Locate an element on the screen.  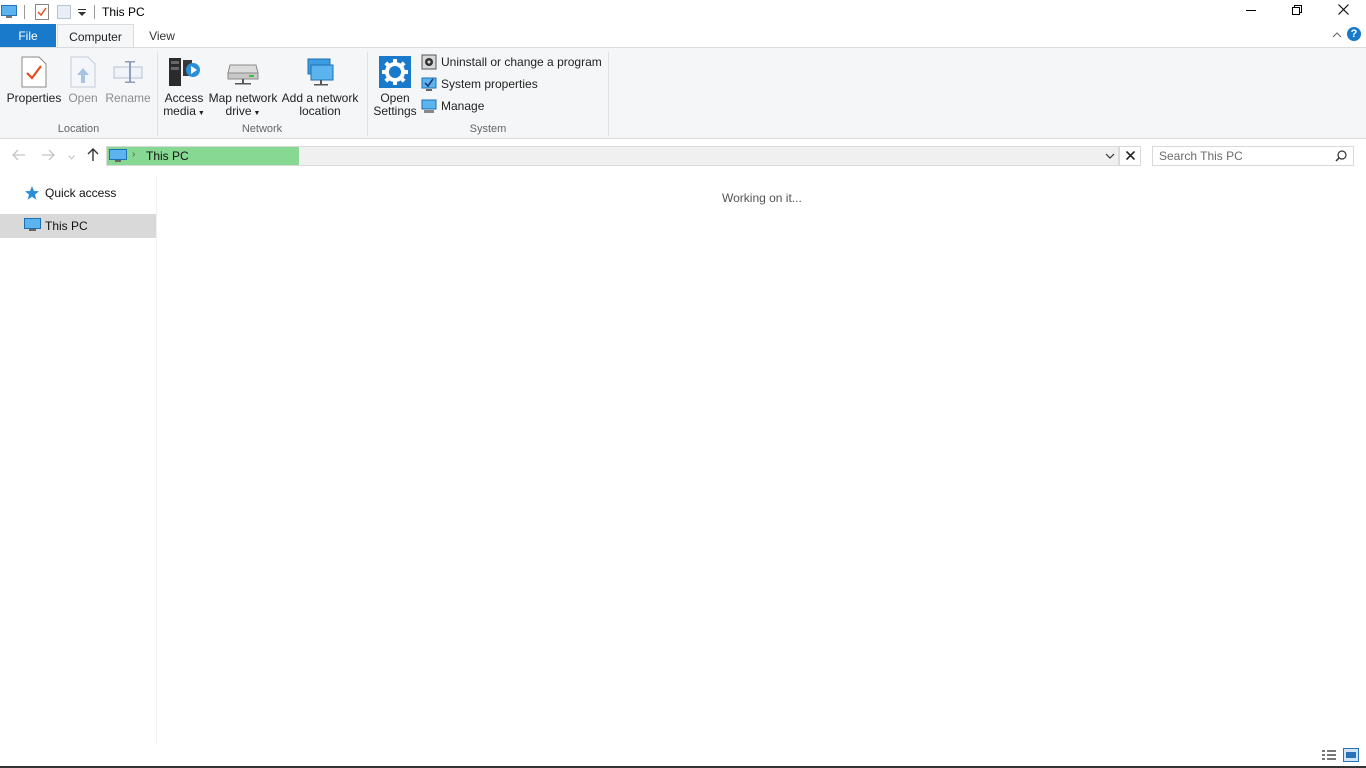
rename-label: Rename is located at coordinates (128, 98).